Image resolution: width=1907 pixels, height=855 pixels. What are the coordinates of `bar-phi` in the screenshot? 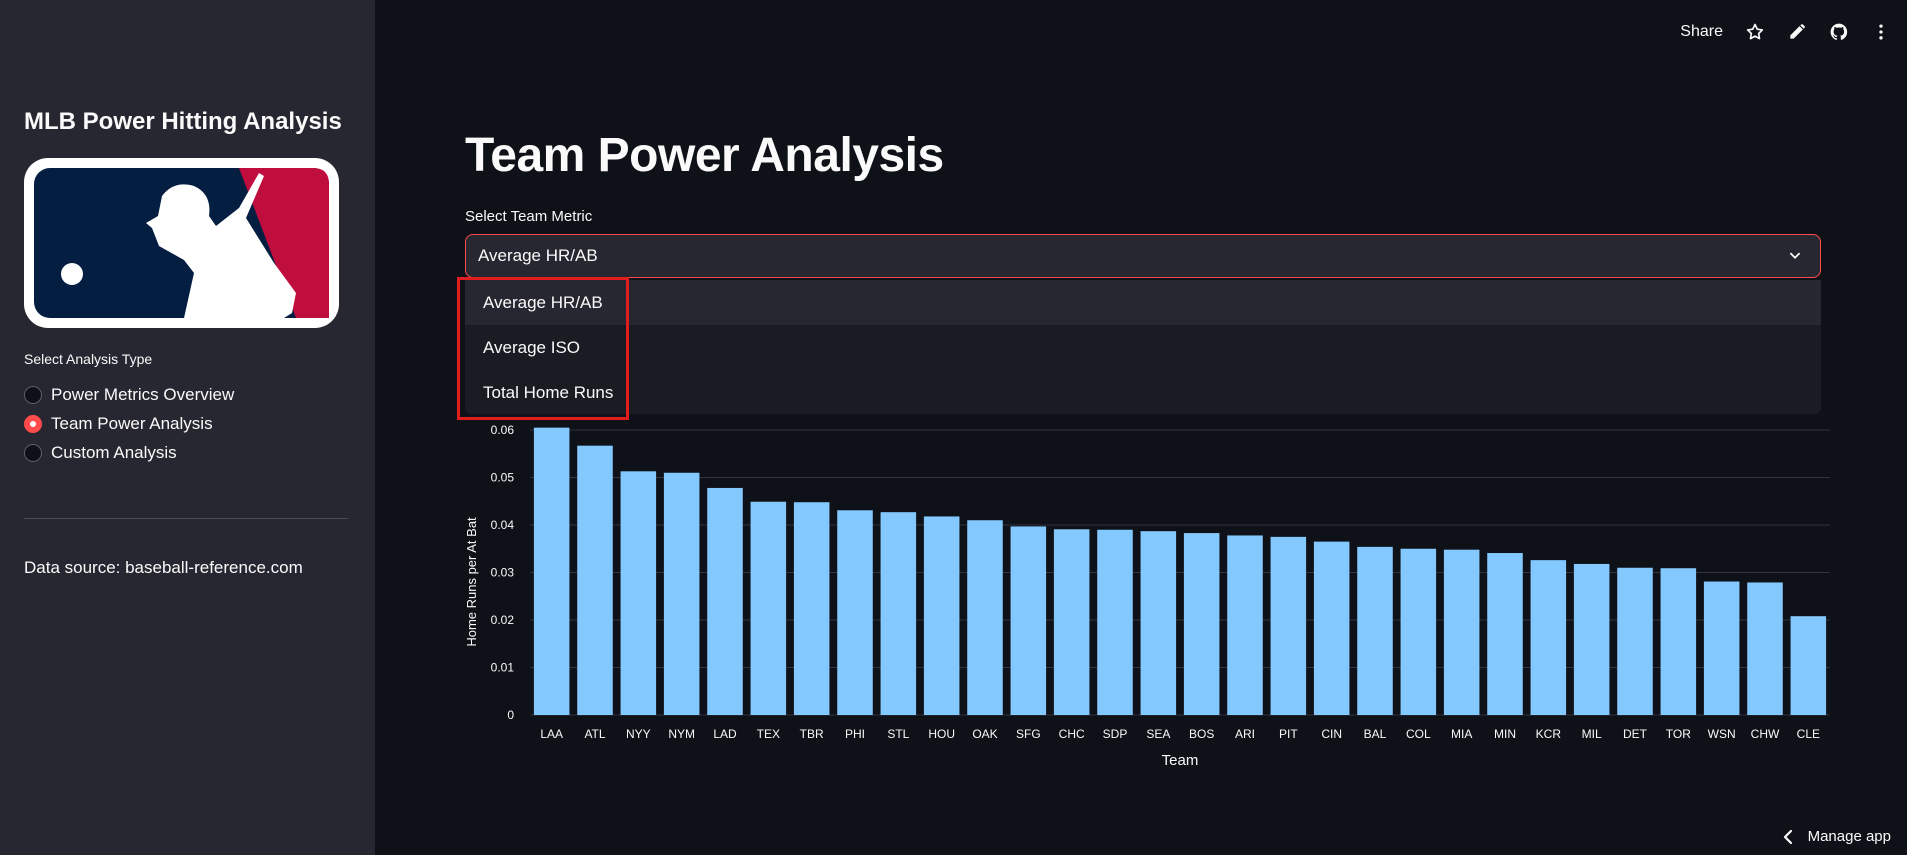 It's located at (855, 612).